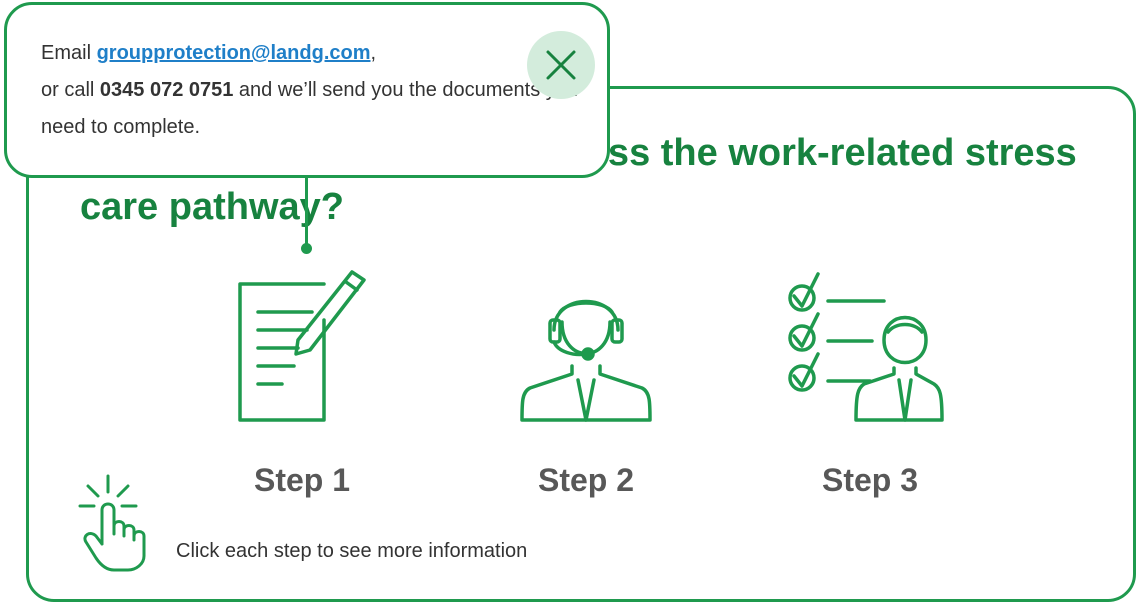 This screenshot has height=605, width=1140. What do you see at coordinates (866, 347) in the screenshot?
I see `checklist-person-icon` at bounding box center [866, 347].